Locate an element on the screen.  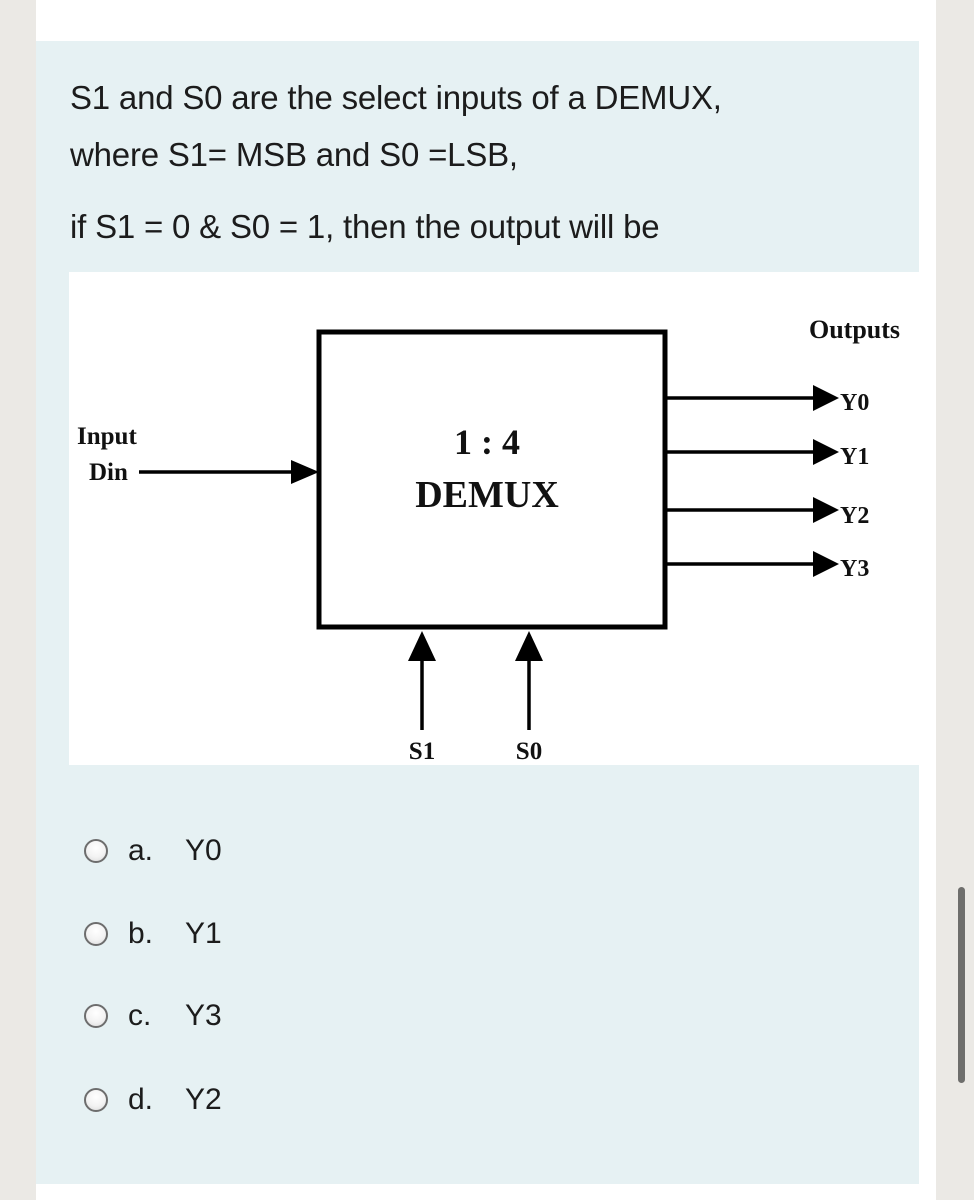
output-label-y2: Y2 is located at coordinates (854, 516).